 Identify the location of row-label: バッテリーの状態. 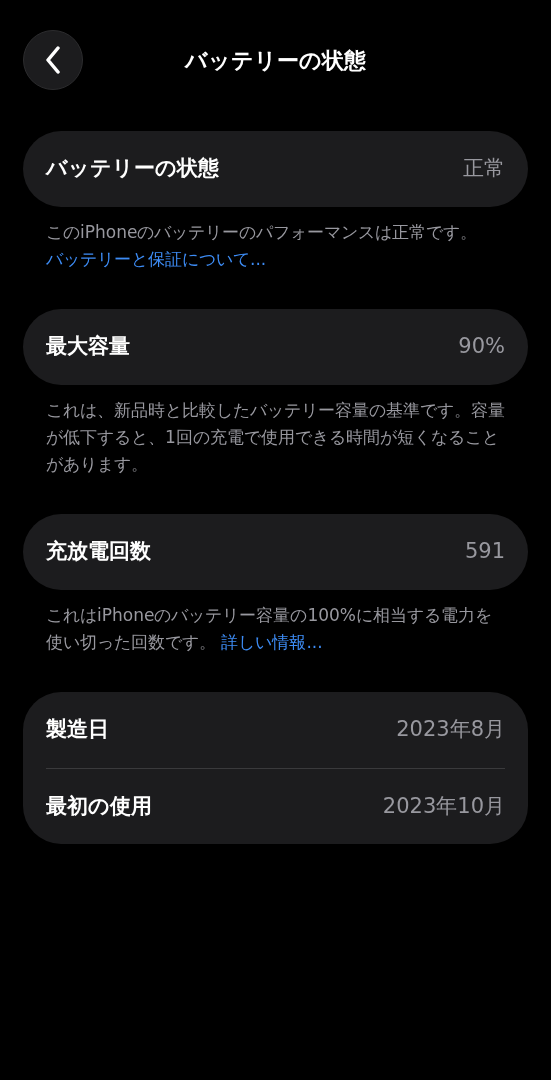
(132, 169).